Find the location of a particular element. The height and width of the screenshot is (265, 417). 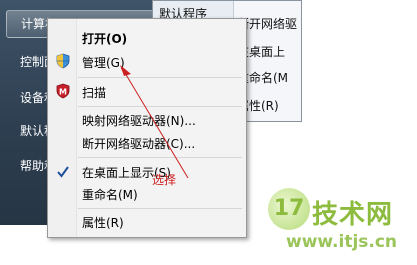

annotation-label: 选择 is located at coordinates (164, 180).